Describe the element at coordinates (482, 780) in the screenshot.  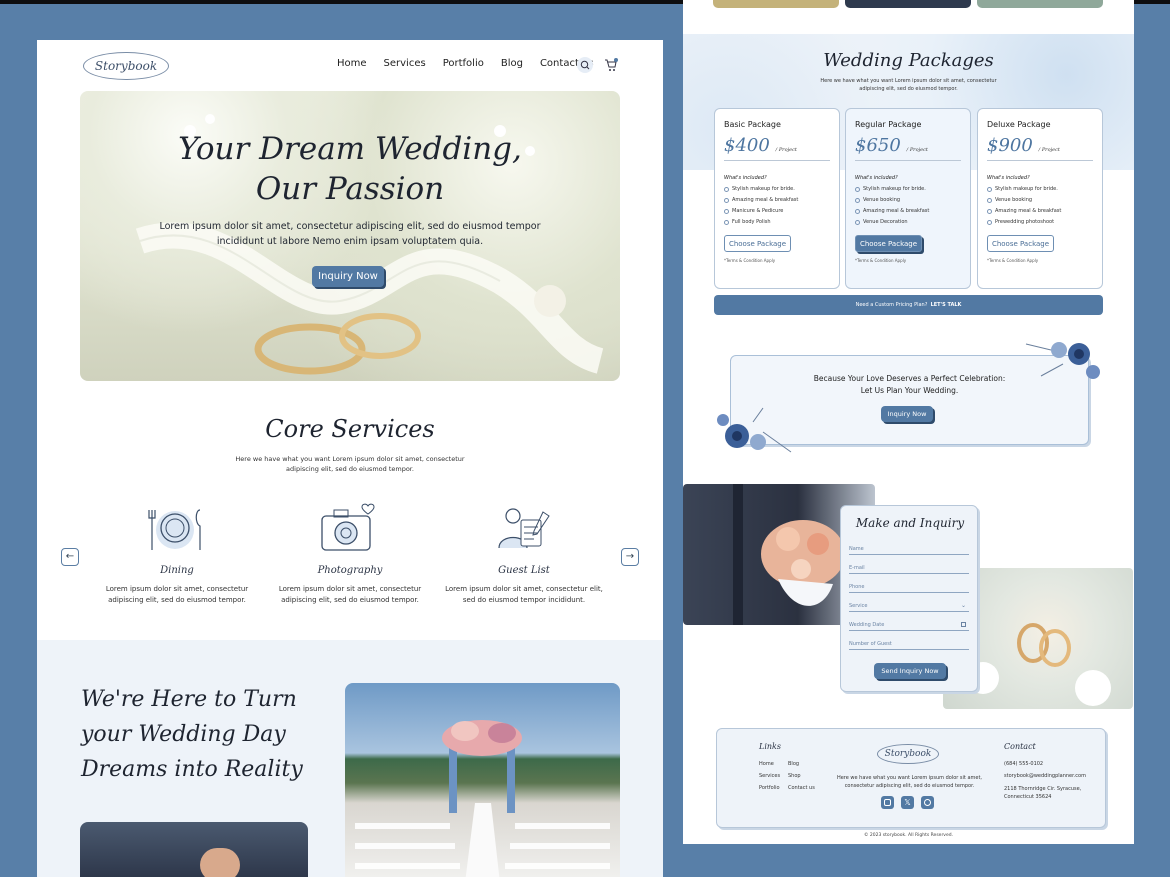
I see `ceremony-aisle-photo` at that location.